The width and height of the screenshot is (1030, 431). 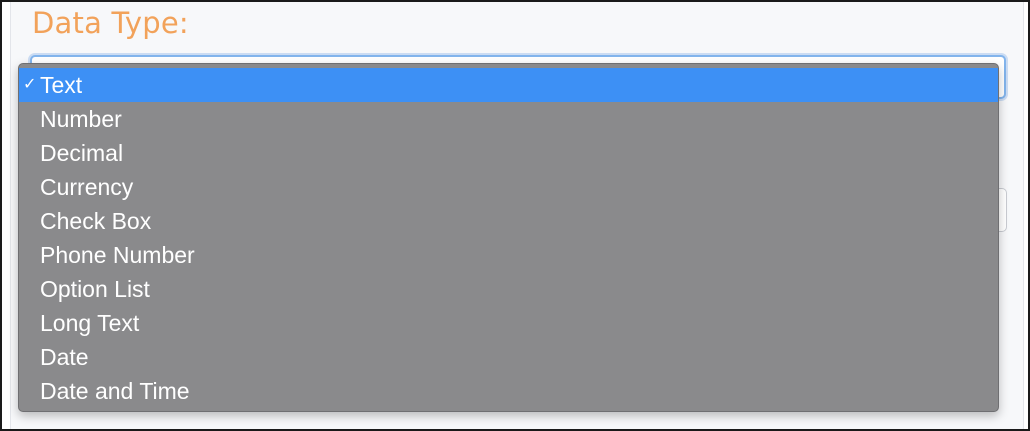 What do you see at coordinates (508, 221) in the screenshot?
I see `option-check-box: Check Box` at bounding box center [508, 221].